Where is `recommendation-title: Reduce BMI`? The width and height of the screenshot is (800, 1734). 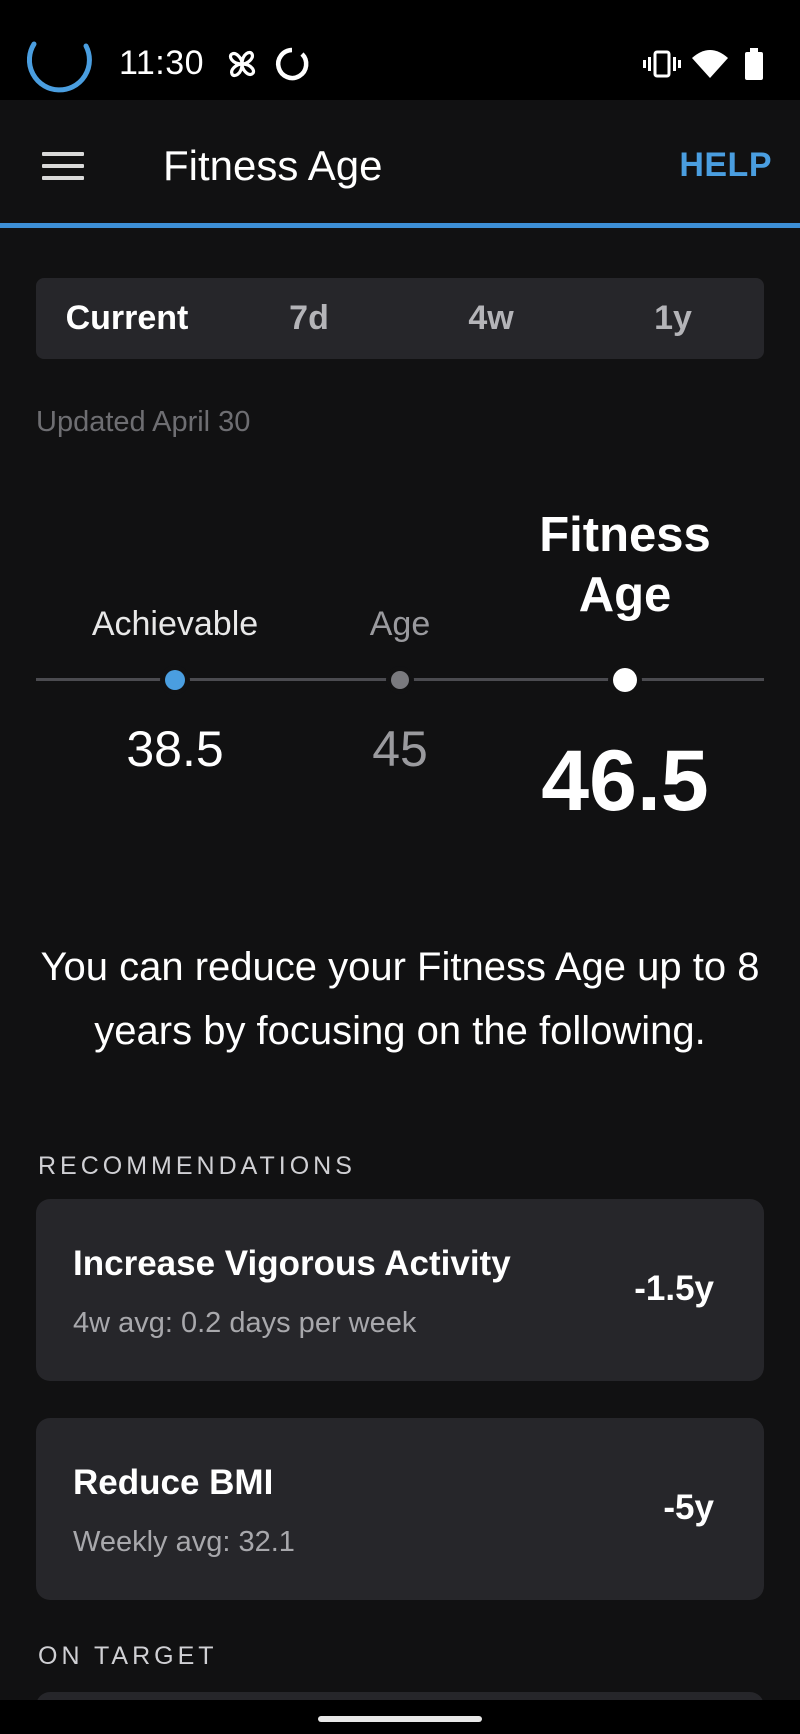 recommendation-title: Reduce BMI is located at coordinates (173, 1482).